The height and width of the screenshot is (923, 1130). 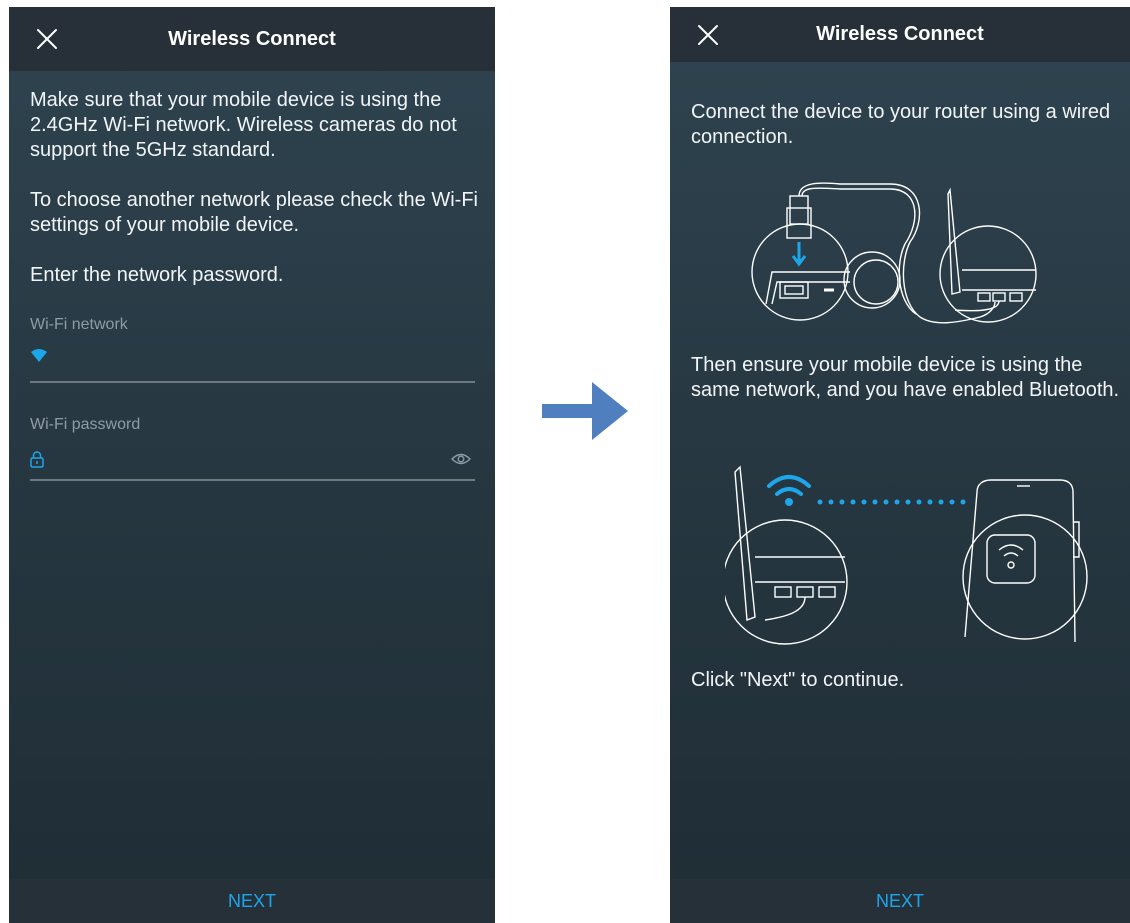 What do you see at coordinates (585, 411) in the screenshot?
I see `arrow-right-icon` at bounding box center [585, 411].